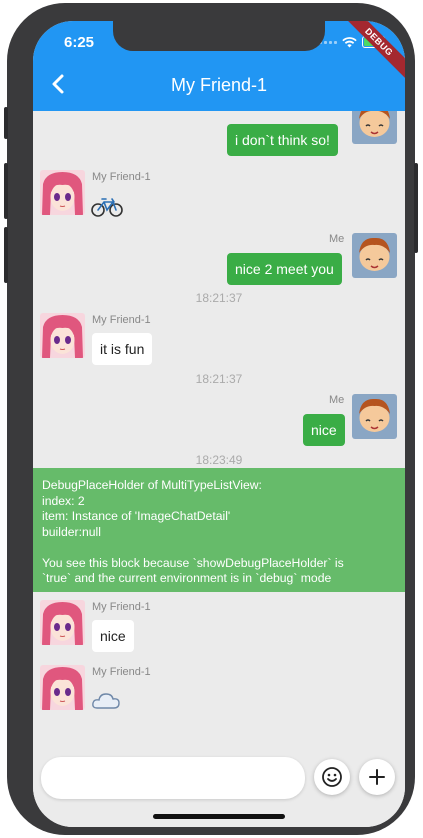 The image size is (423, 838). Describe the element at coordinates (106, 701) in the screenshot. I see `cloud-icon` at that location.